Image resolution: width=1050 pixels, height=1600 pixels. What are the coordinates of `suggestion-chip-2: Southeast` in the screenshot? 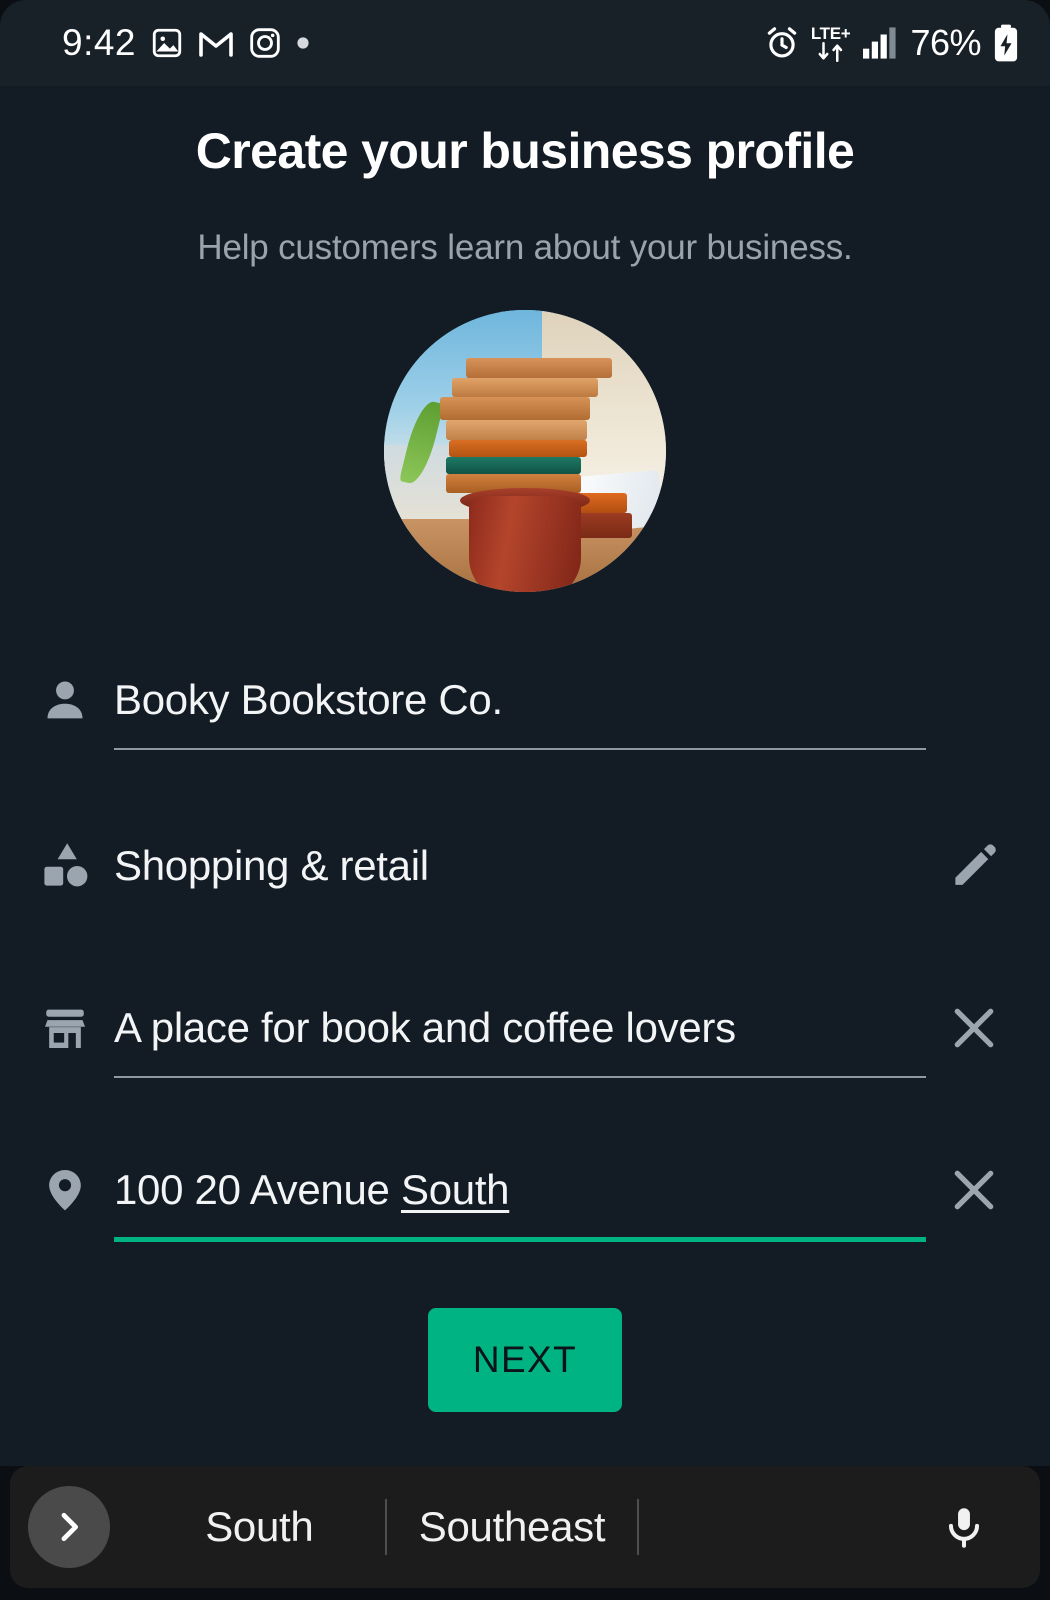 It's located at (512, 1527).